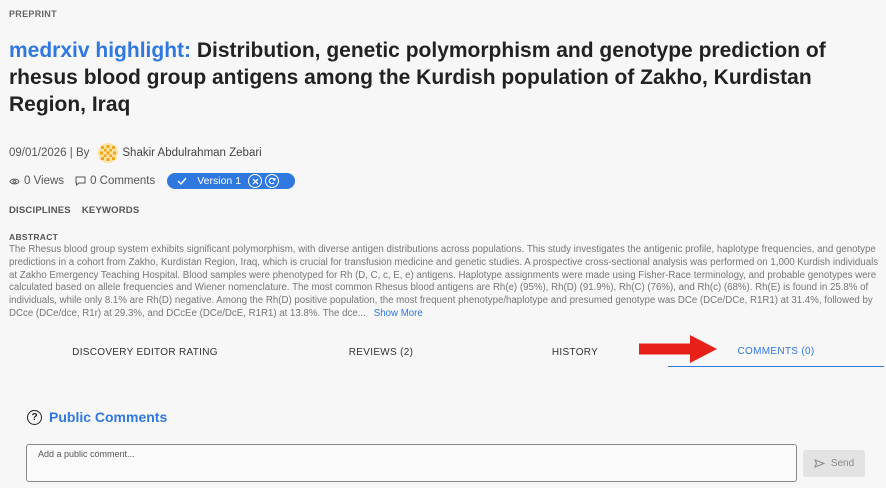 This screenshot has width=886, height=488. Describe the element at coordinates (74, 210) in the screenshot. I see `tags-row: DISCIPLINES KEYWORDS` at that location.